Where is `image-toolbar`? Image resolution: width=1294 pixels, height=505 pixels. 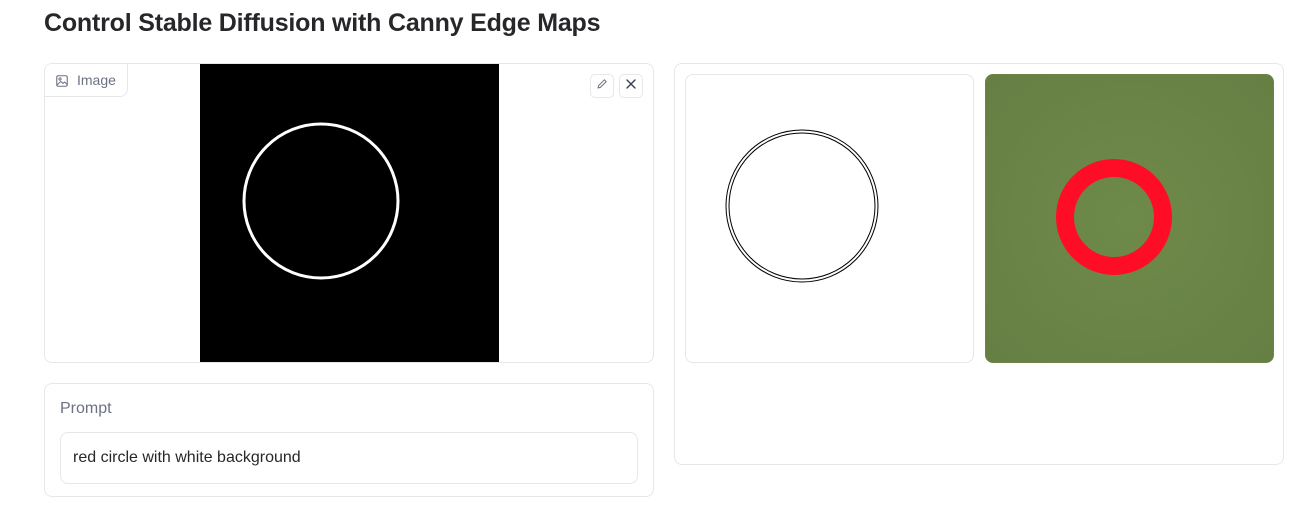 image-toolbar is located at coordinates (616, 86).